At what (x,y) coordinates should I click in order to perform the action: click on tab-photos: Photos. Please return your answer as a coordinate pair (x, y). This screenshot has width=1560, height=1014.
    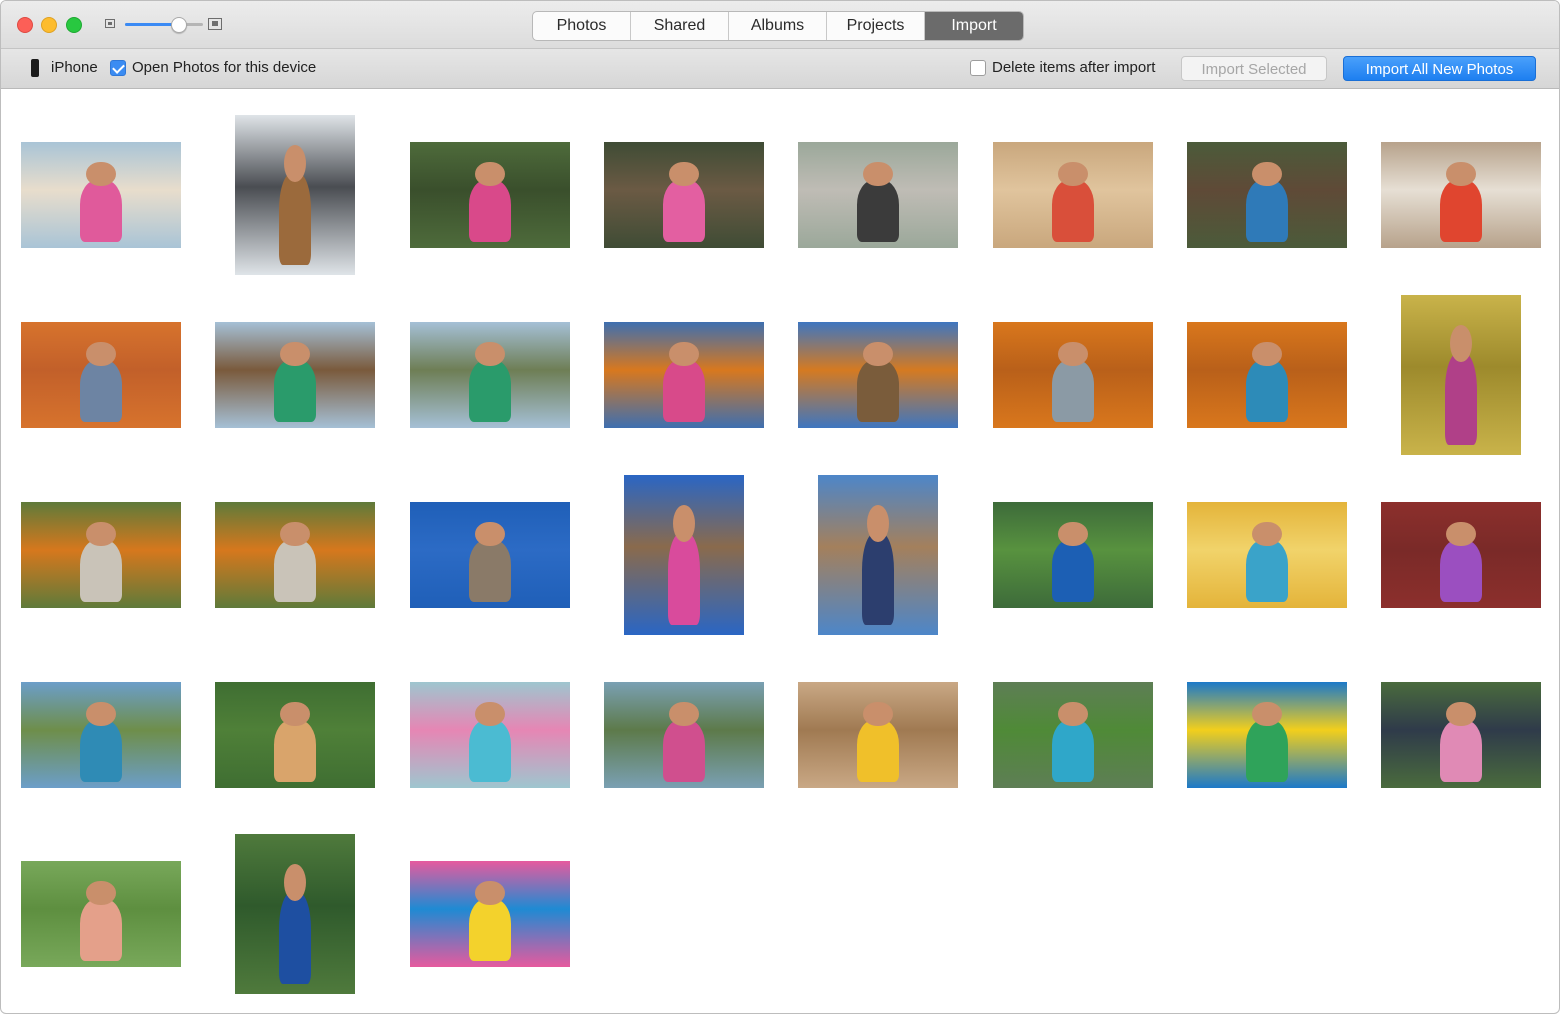
    Looking at the image, I should click on (582, 26).